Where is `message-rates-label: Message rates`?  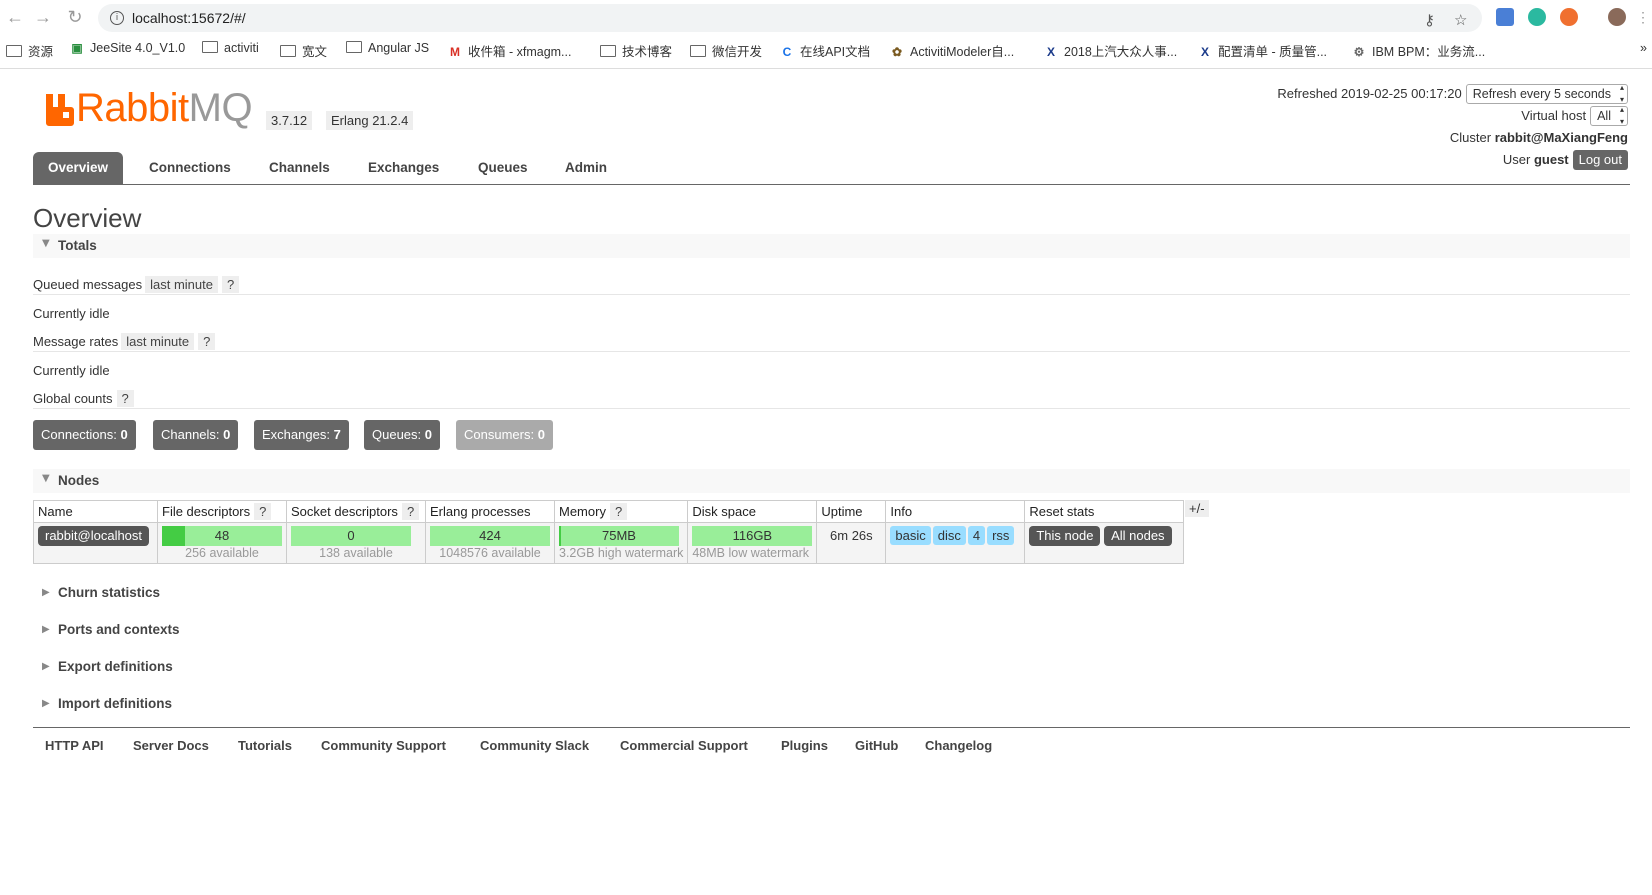
message-rates-label: Message rates is located at coordinates (76, 341).